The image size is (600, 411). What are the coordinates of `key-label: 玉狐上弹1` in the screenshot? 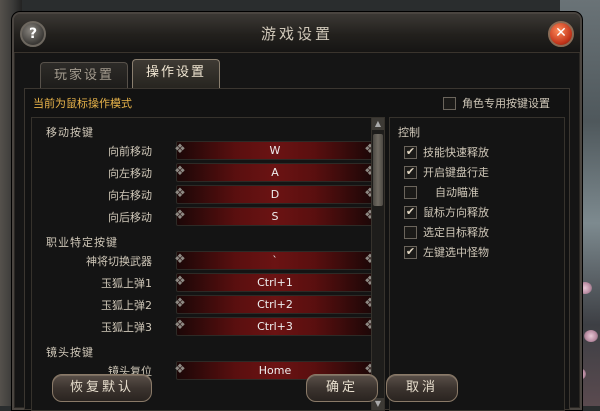 It's located at (126, 283).